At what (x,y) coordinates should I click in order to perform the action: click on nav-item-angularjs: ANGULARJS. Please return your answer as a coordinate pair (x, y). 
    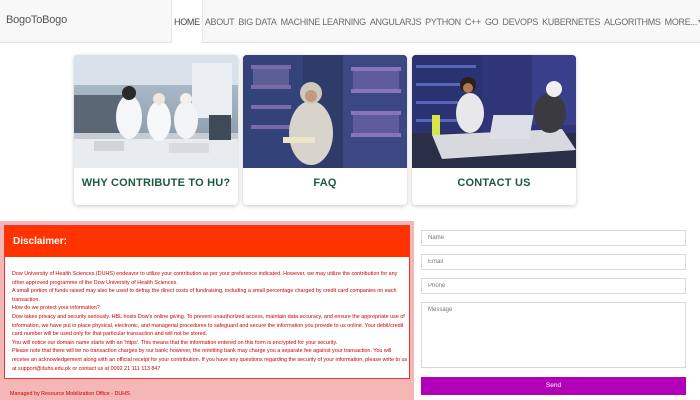
    Looking at the image, I should click on (395, 21).